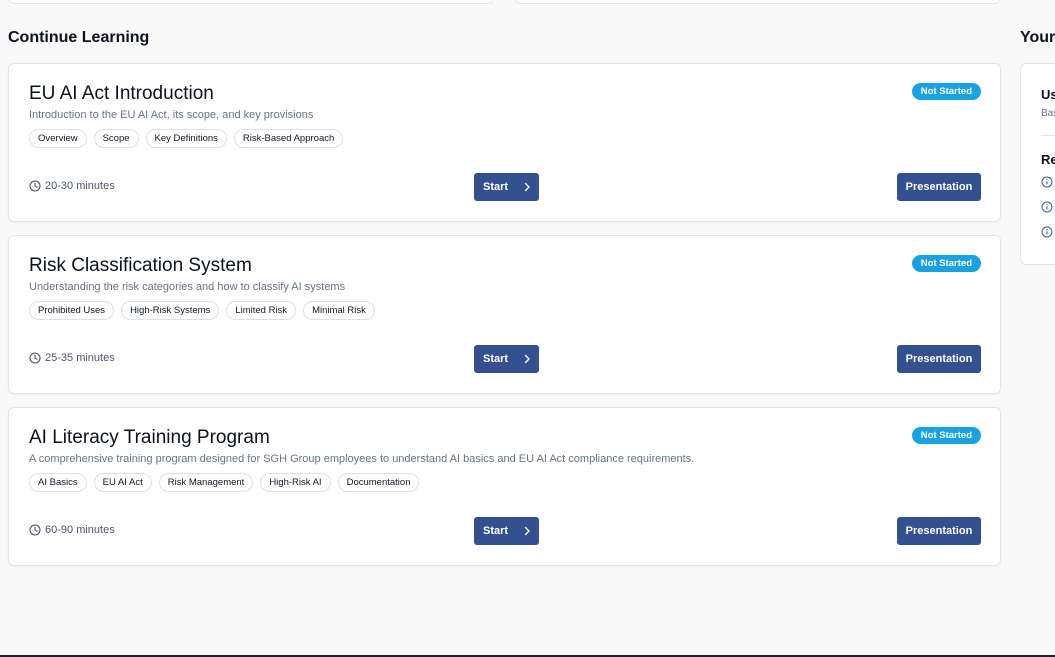 This screenshot has height=657, width=1055. I want to click on tag: Minimal Risk, so click(339, 310).